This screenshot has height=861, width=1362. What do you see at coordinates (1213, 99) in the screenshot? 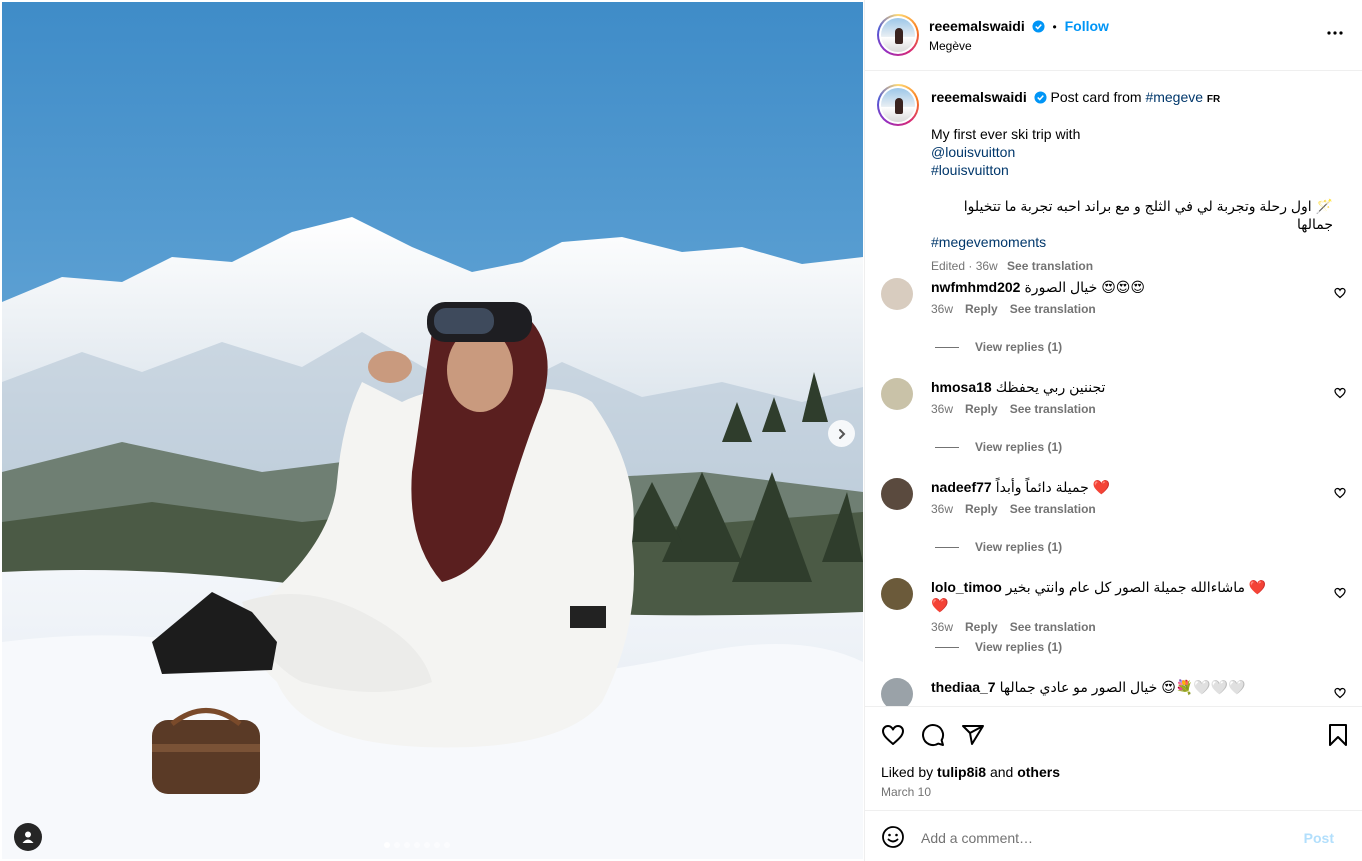
I see `language-flag: FR` at bounding box center [1213, 99].